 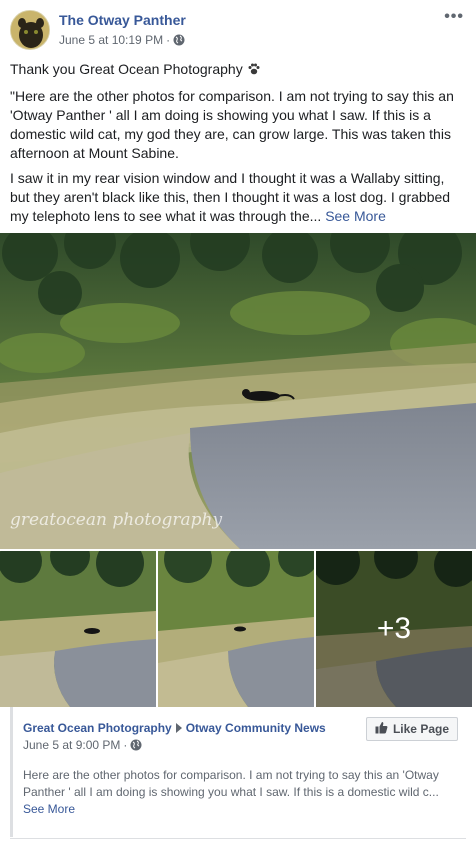 I want to click on shared-meta: June 5 at 9:00 PM ·, so click(x=82, y=745).